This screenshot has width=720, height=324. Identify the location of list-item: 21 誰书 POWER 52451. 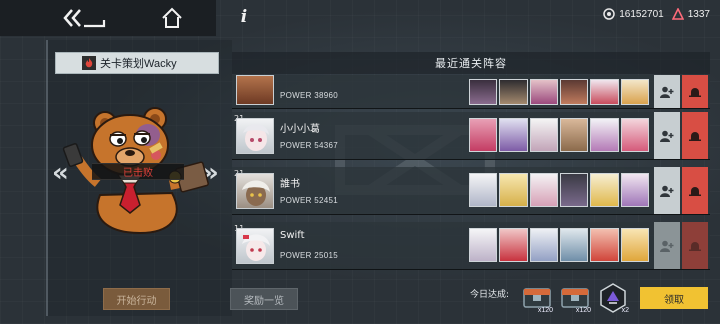
(471, 191).